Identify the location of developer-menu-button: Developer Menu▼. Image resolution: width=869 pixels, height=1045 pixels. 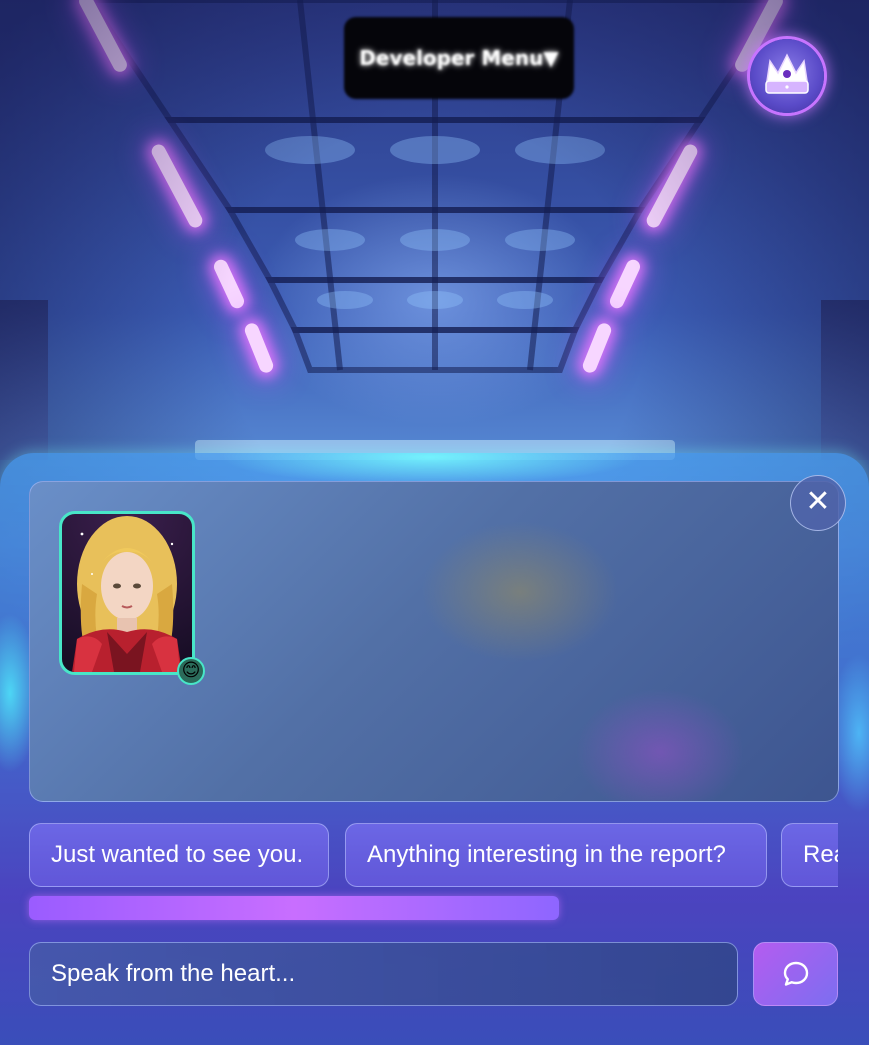
(459, 58).